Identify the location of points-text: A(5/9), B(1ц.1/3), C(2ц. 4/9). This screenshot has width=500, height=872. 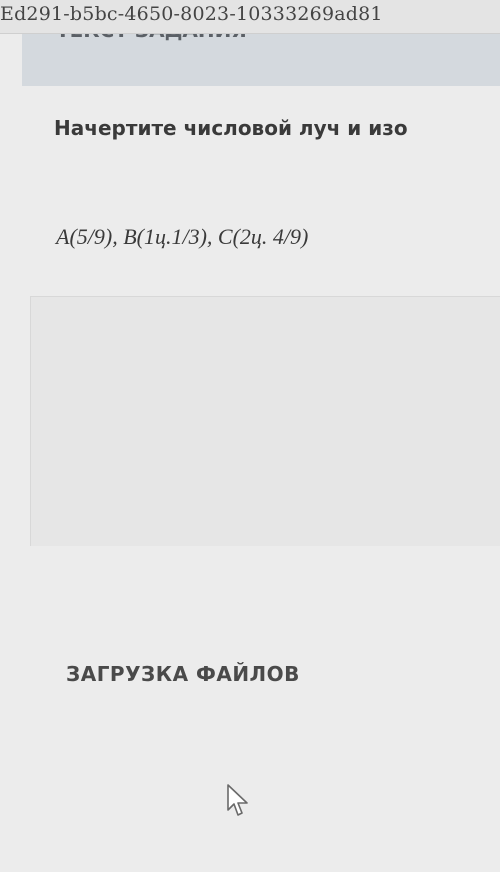
(182, 236).